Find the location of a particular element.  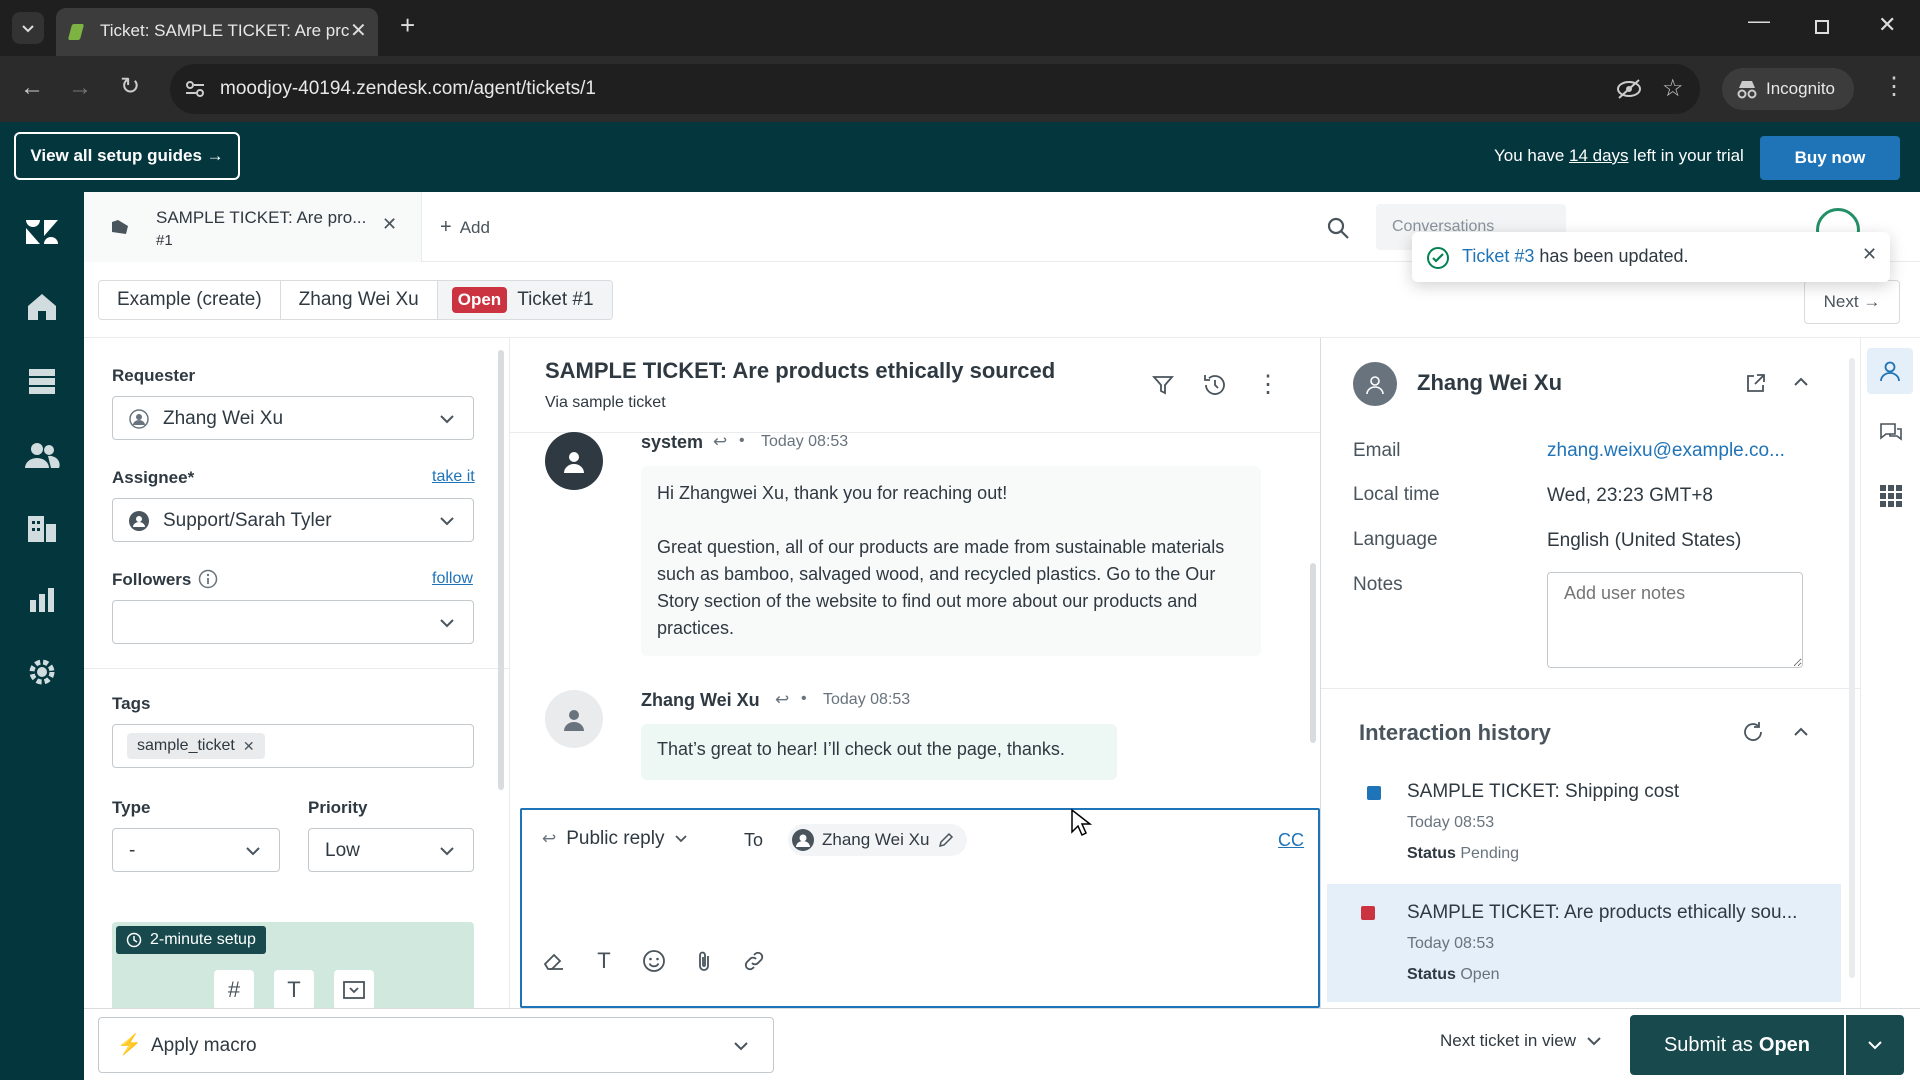

remove-tag-icon: ✕ is located at coordinates (249, 746).